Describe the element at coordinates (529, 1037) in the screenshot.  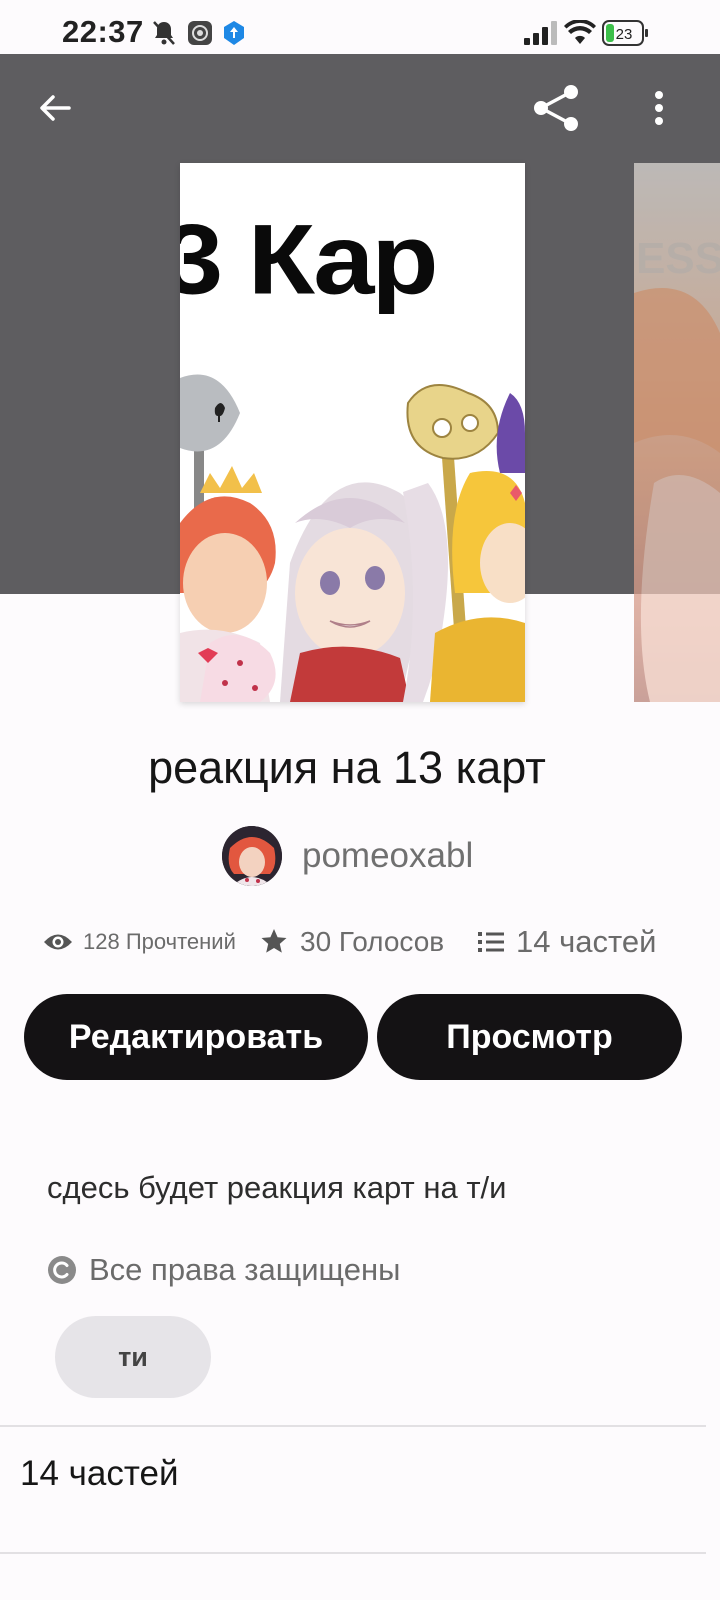
I see `view-button: Просмотр` at that location.